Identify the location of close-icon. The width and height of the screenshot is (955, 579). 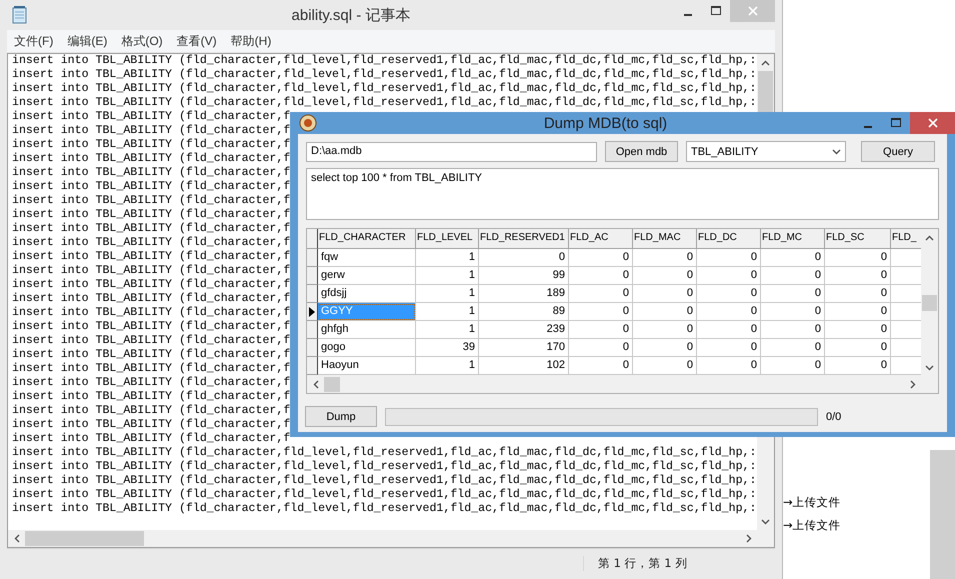
(933, 123).